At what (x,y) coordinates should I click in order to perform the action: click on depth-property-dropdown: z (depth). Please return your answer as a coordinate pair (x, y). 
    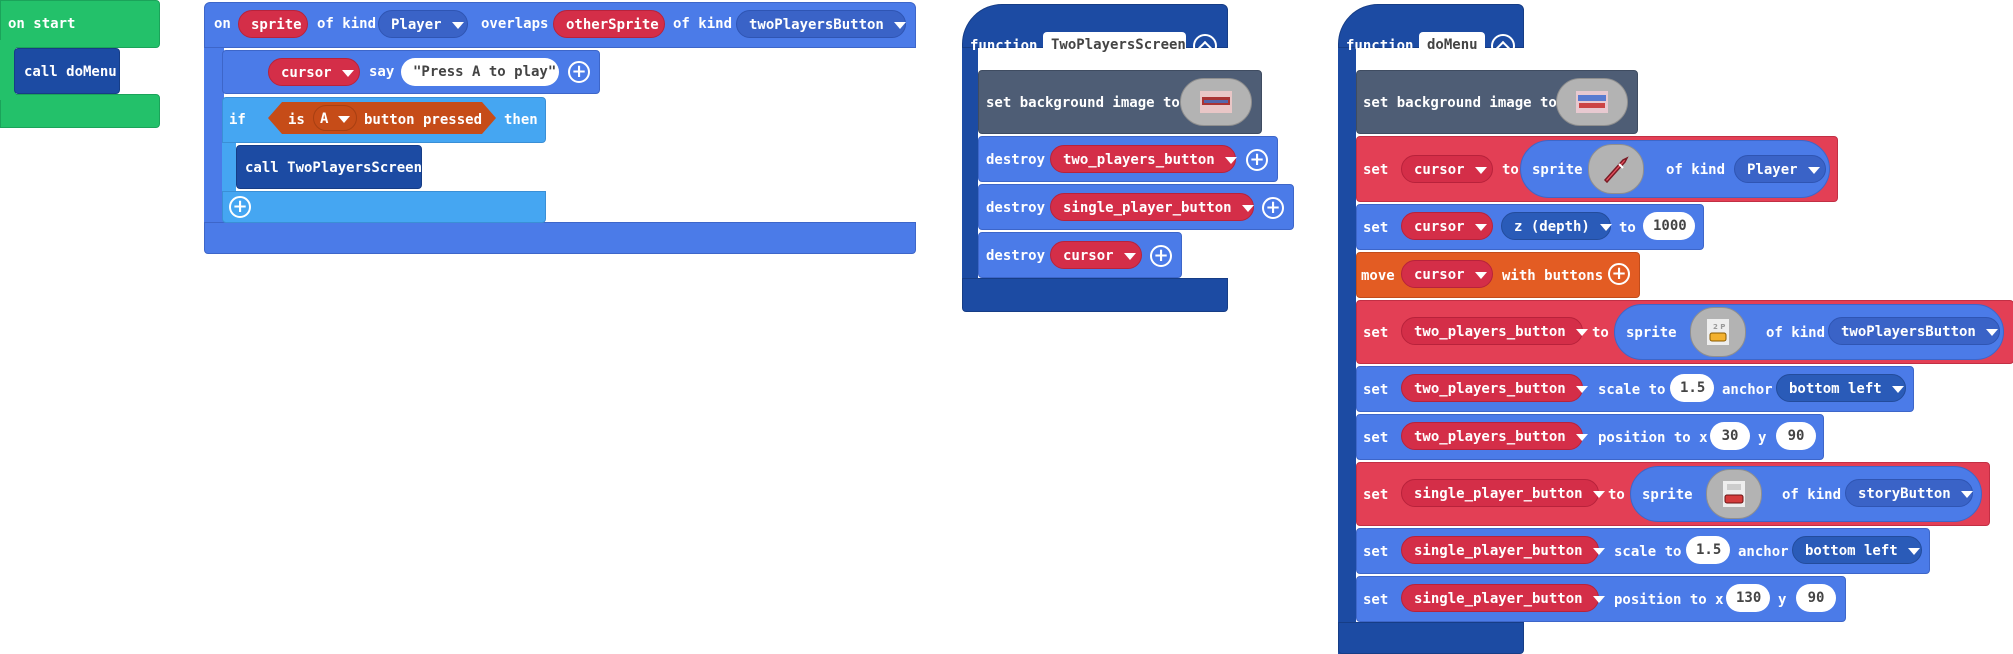
    Looking at the image, I should click on (1556, 226).